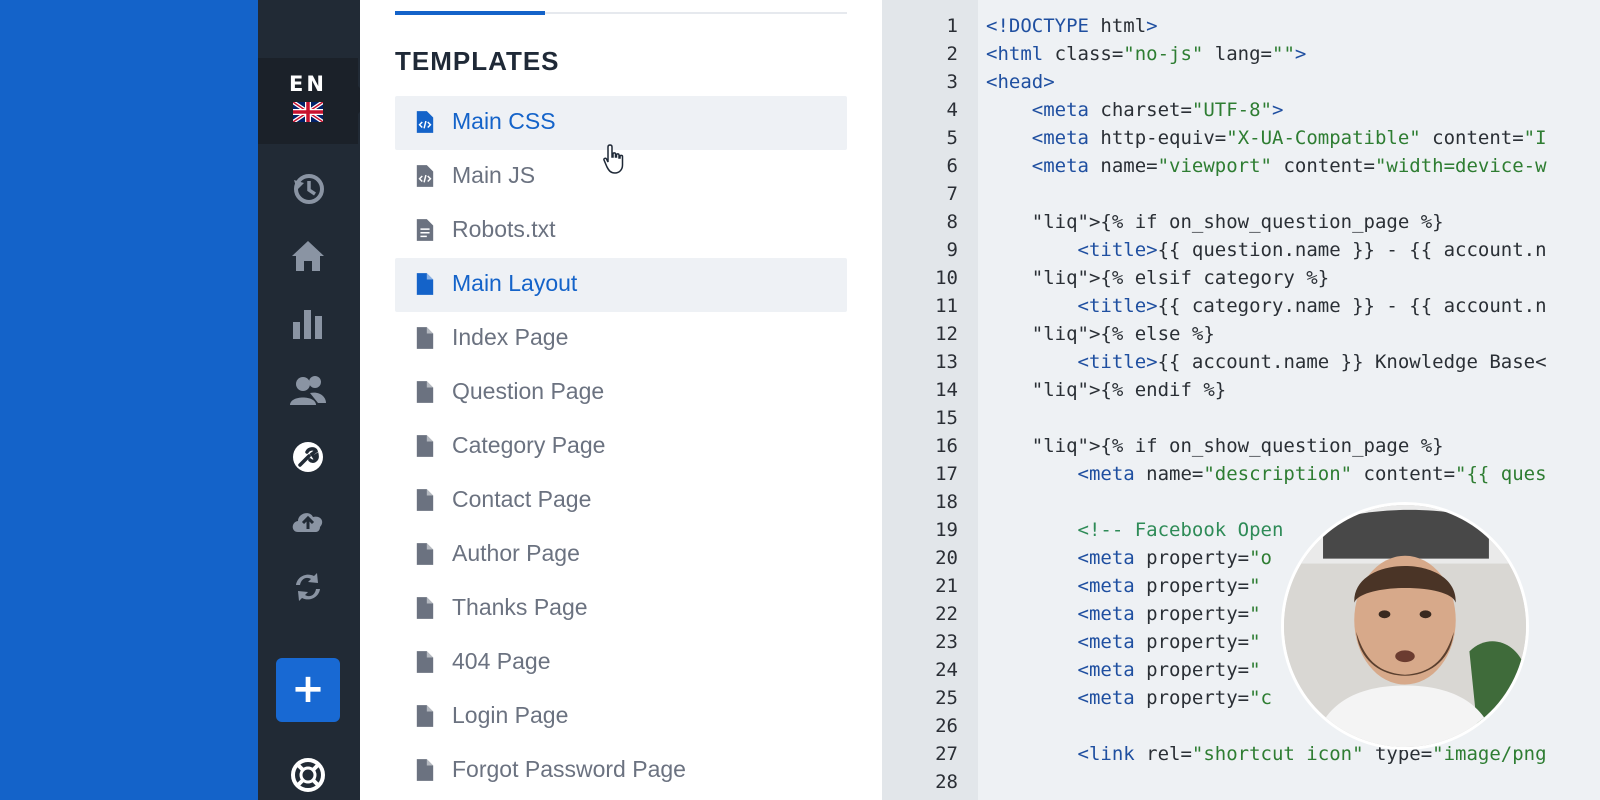  I want to click on line-number: 23, so click(946, 642).